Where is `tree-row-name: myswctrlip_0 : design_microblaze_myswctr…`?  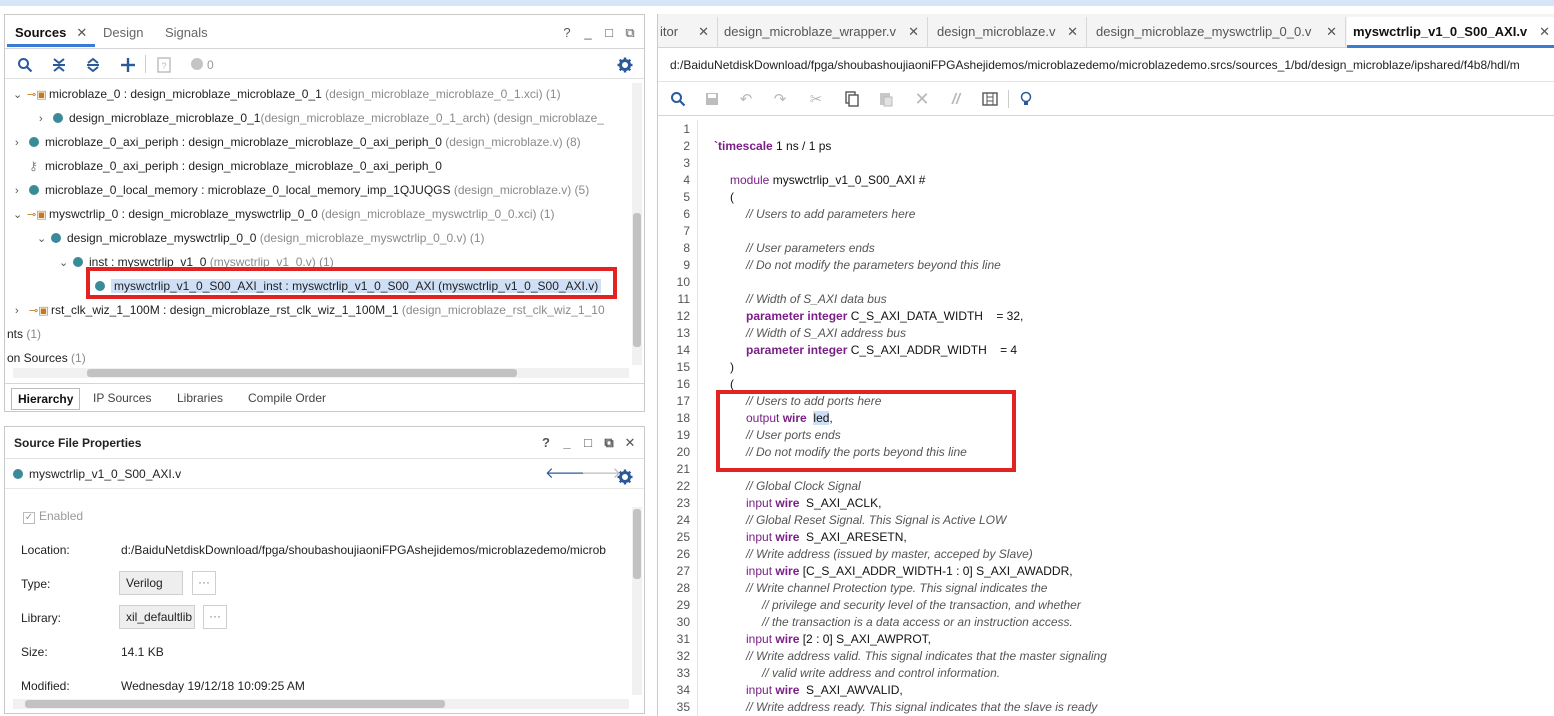
tree-row-name: myswctrlip_0 : design_microblaze_myswctr… is located at coordinates (183, 214).